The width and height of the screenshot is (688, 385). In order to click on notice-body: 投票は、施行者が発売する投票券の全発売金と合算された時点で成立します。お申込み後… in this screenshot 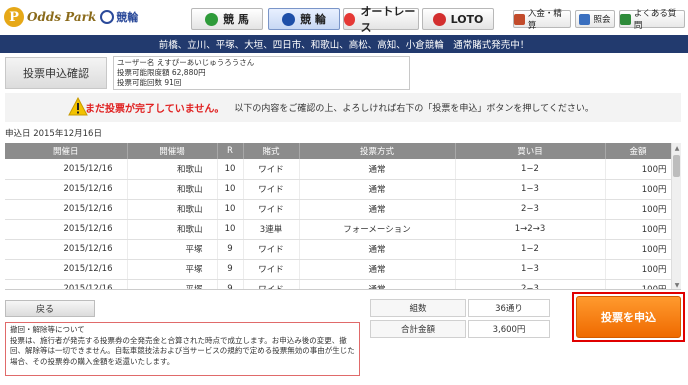, I will do `click(182, 350)`.